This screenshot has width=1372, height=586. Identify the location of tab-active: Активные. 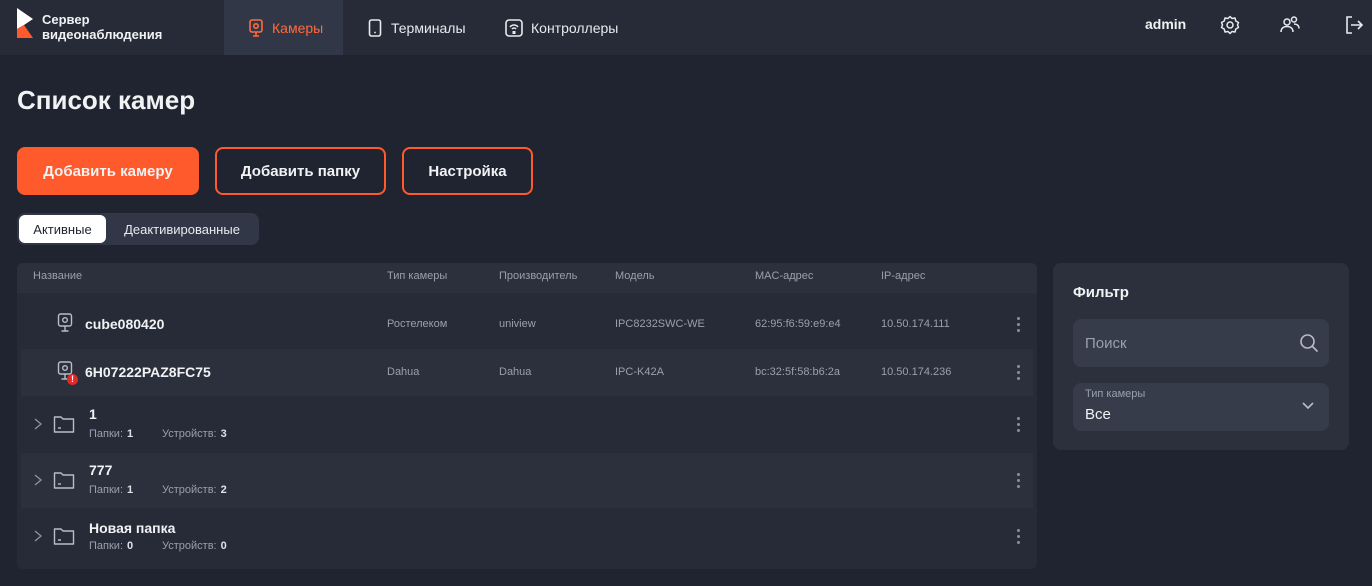
(62, 229).